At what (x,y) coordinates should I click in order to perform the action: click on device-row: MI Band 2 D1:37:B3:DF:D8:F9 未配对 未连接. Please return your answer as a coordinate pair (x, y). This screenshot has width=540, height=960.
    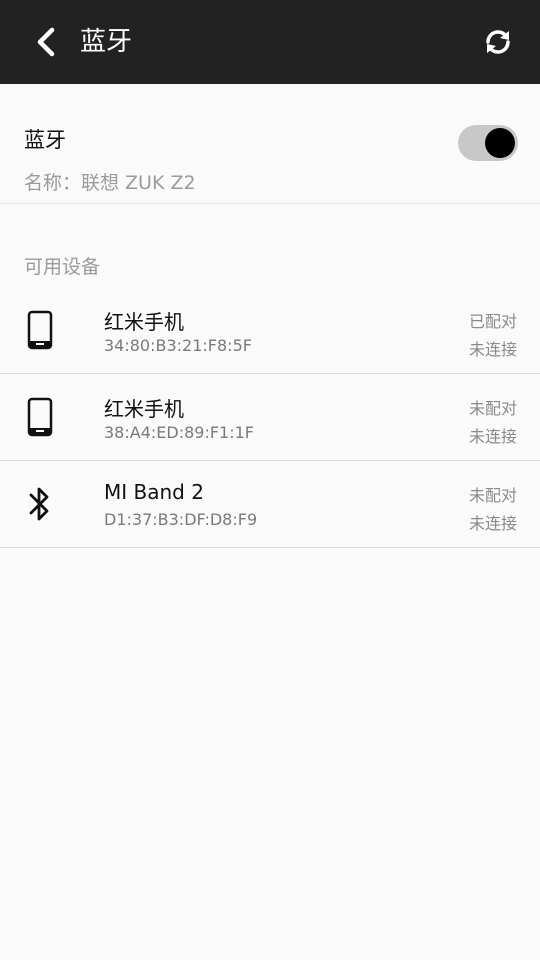
    Looking at the image, I should click on (270, 504).